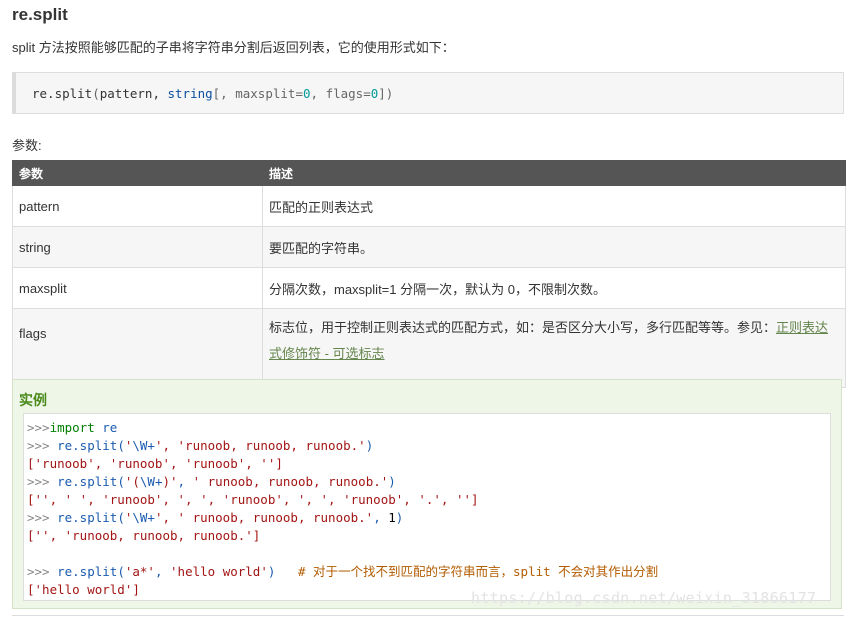  What do you see at coordinates (271, 445) in the screenshot?
I see `code-token: 'runoob, runoob, runoob.'` at bounding box center [271, 445].